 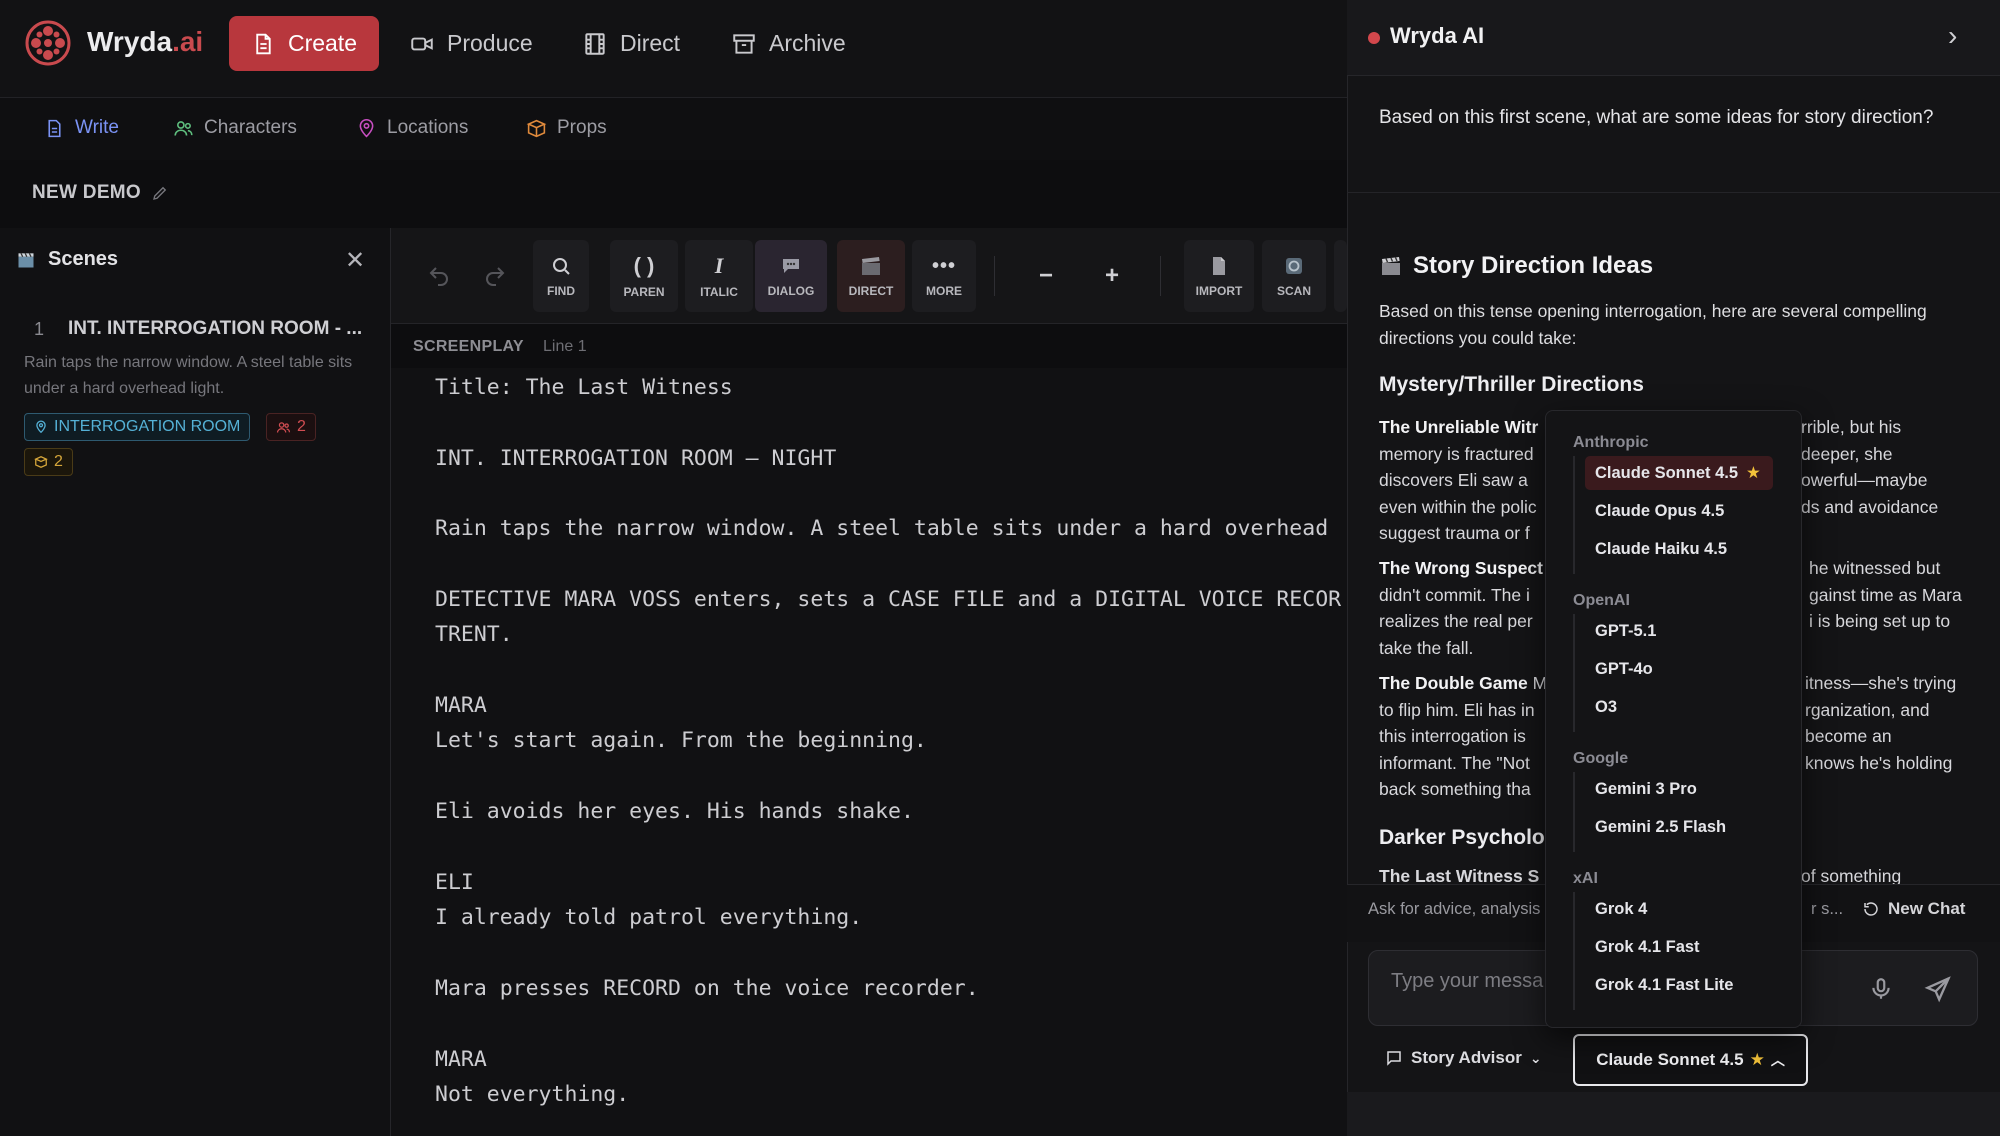 I want to click on script-line-dialogue: Not everything., so click(x=532, y=1094).